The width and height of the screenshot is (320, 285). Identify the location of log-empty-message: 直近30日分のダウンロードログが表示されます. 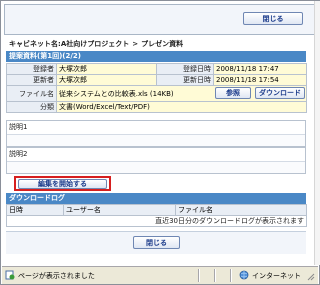
(156, 221).